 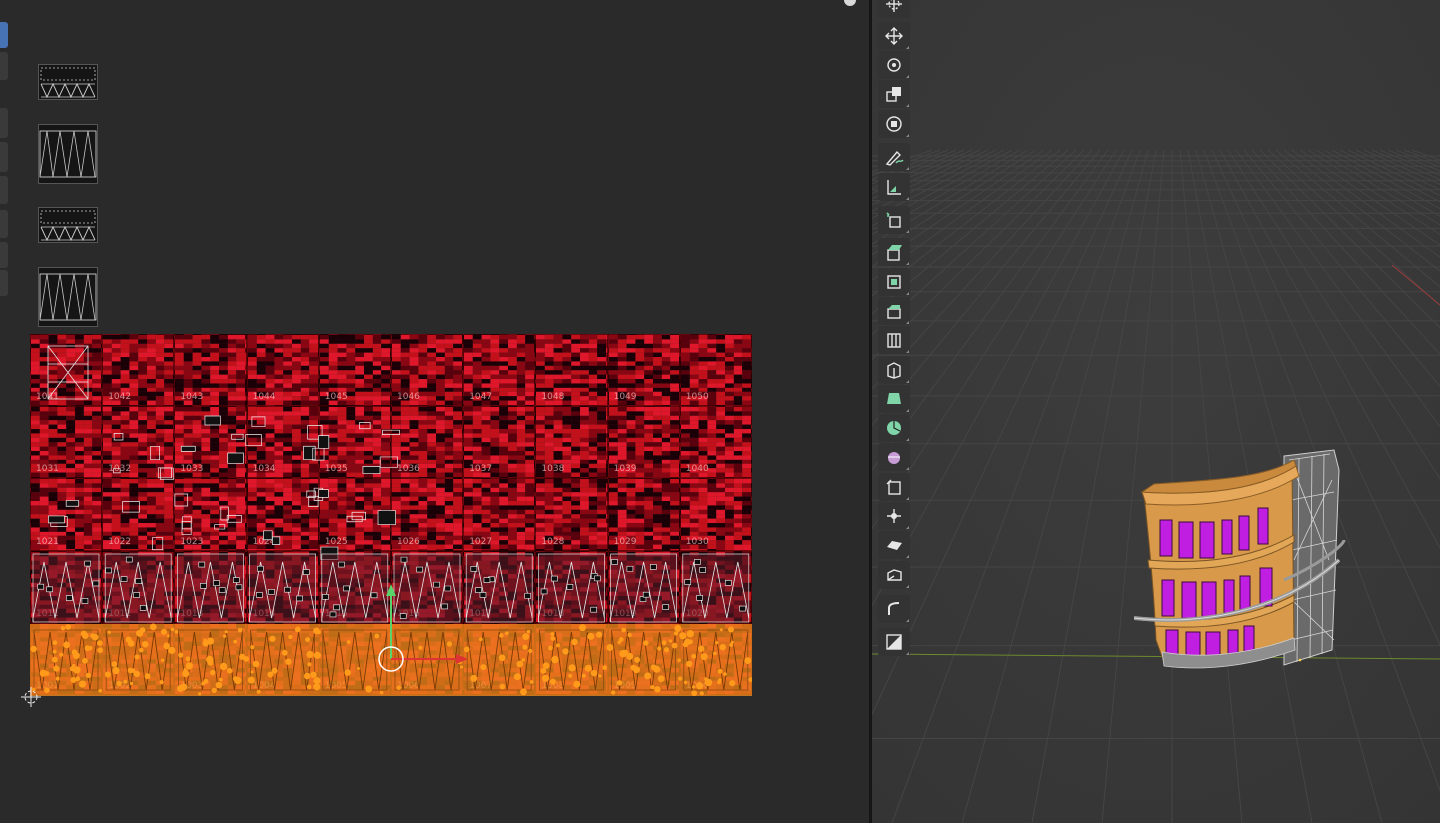 I want to click on spin-tool-icon, so click(x=894, y=428).